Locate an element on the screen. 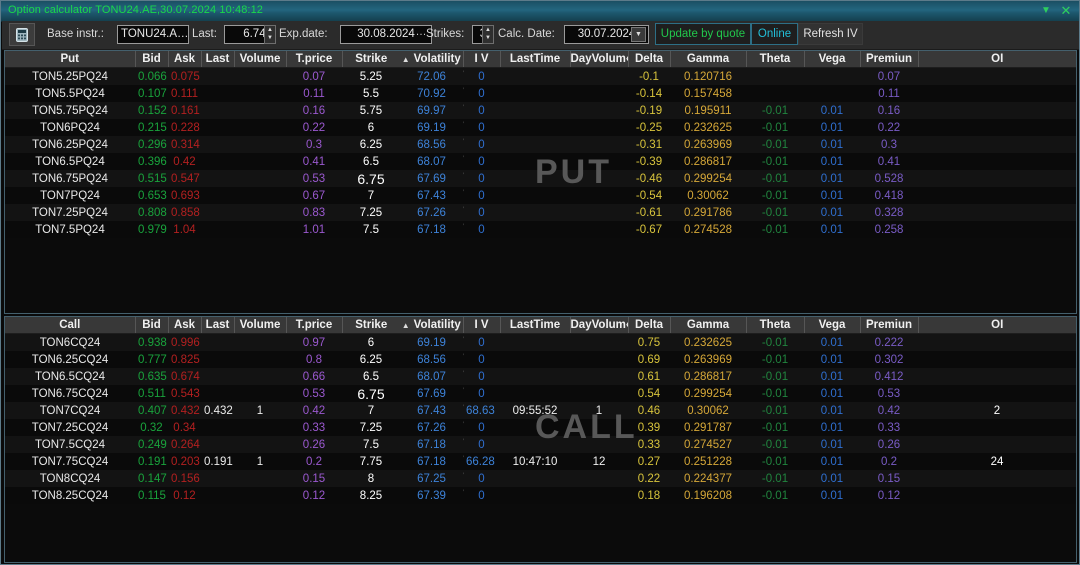  cell-instrument-name: TON7.5CQ24 is located at coordinates (70, 444).